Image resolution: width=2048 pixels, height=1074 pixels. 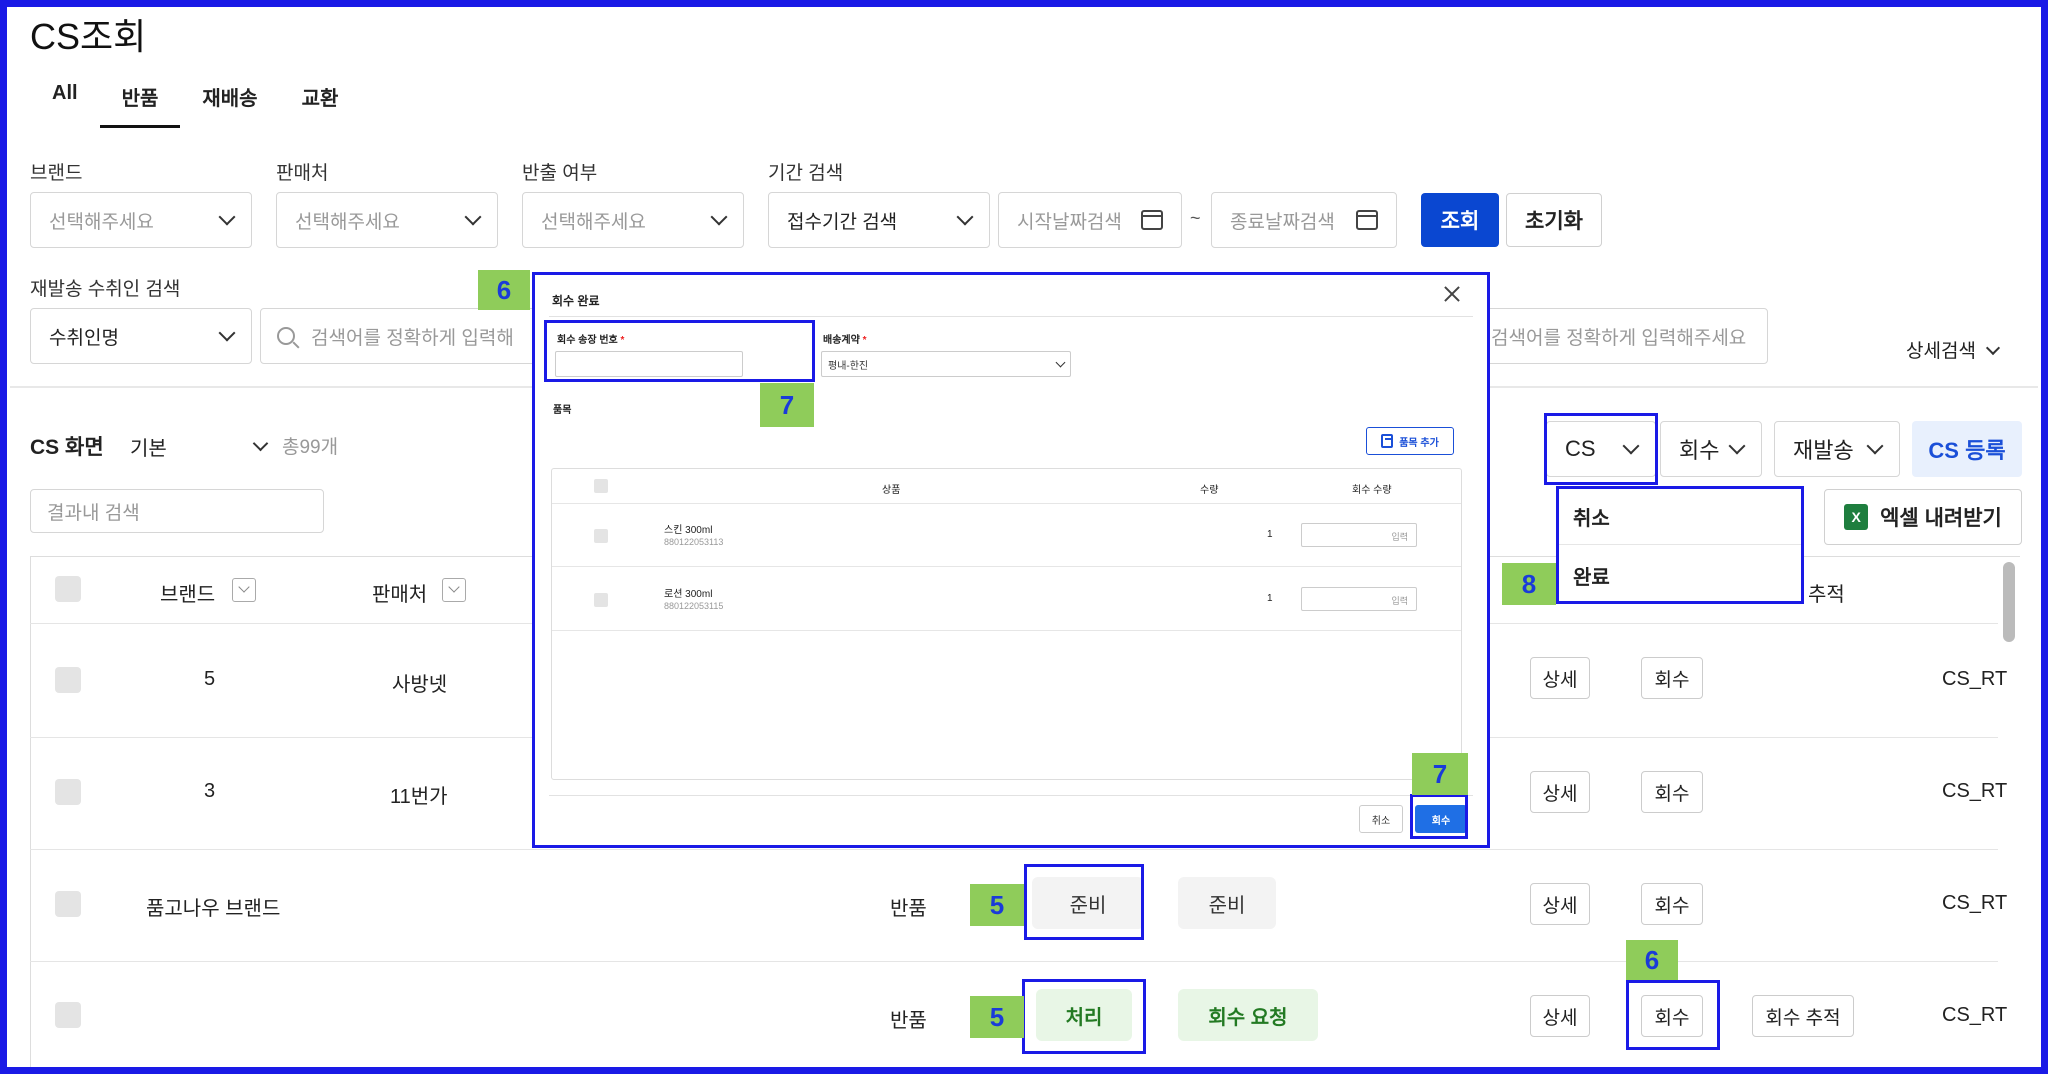 I want to click on view-select: 기본, so click(x=199, y=446).